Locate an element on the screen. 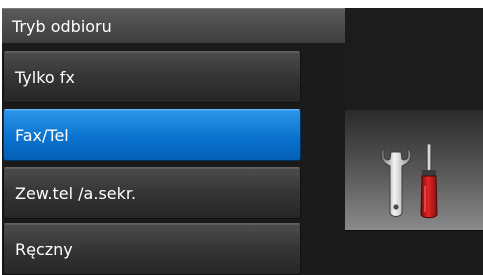 The height and width of the screenshot is (275, 483). menu-item-zew-tel-a-sekr: Zew.tel /a.sekr. is located at coordinates (152, 193).